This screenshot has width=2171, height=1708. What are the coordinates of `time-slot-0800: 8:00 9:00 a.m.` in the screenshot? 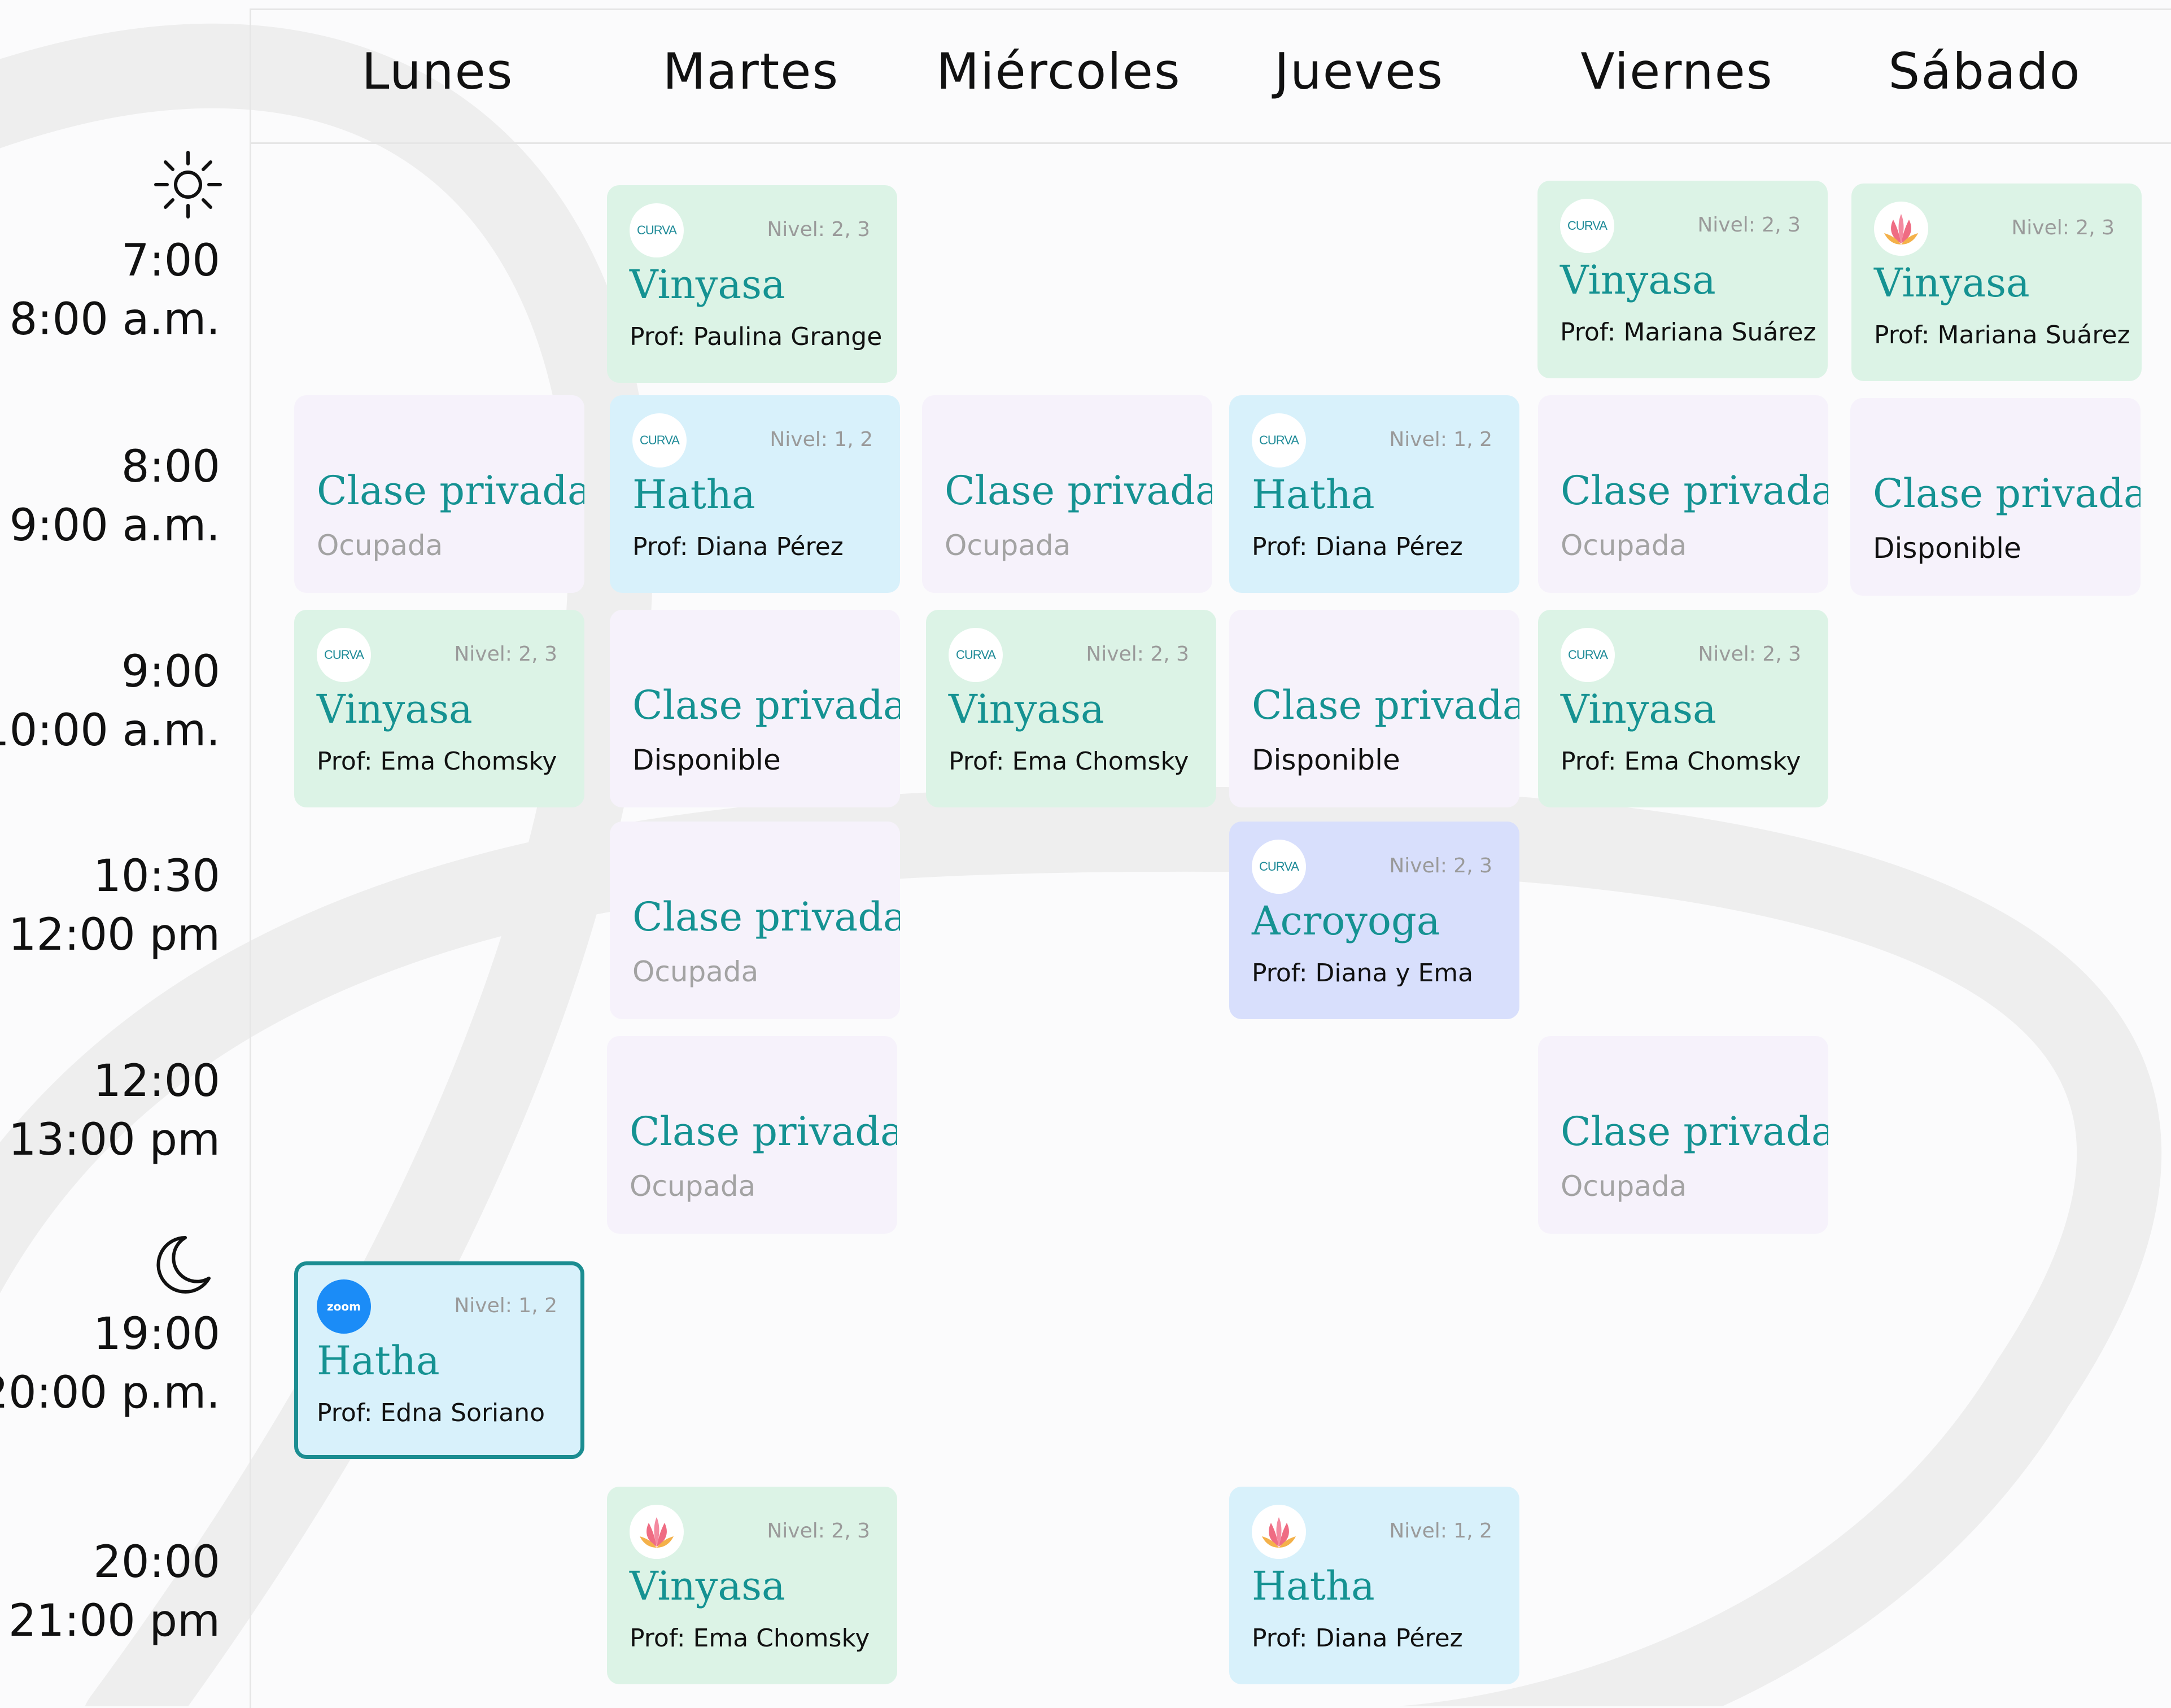 It's located at (114, 496).